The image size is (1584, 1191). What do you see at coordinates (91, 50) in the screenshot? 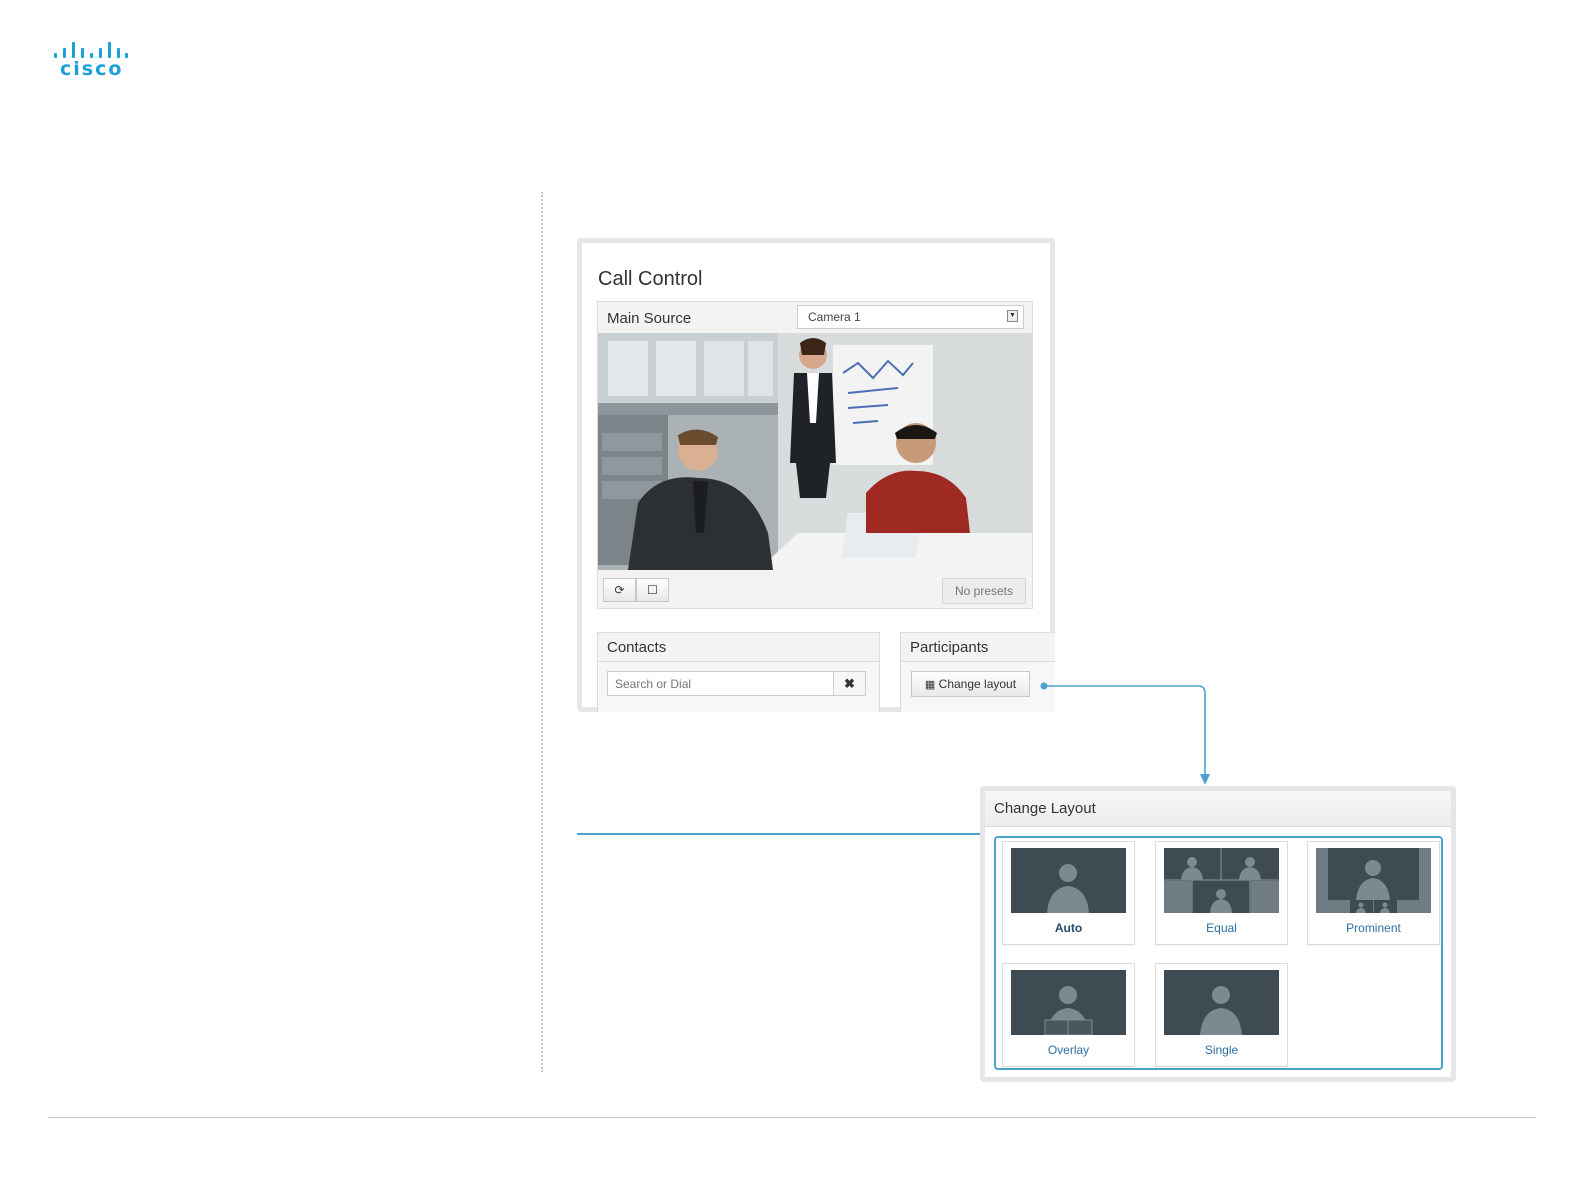
I see `cisco-logo-bars` at bounding box center [91, 50].